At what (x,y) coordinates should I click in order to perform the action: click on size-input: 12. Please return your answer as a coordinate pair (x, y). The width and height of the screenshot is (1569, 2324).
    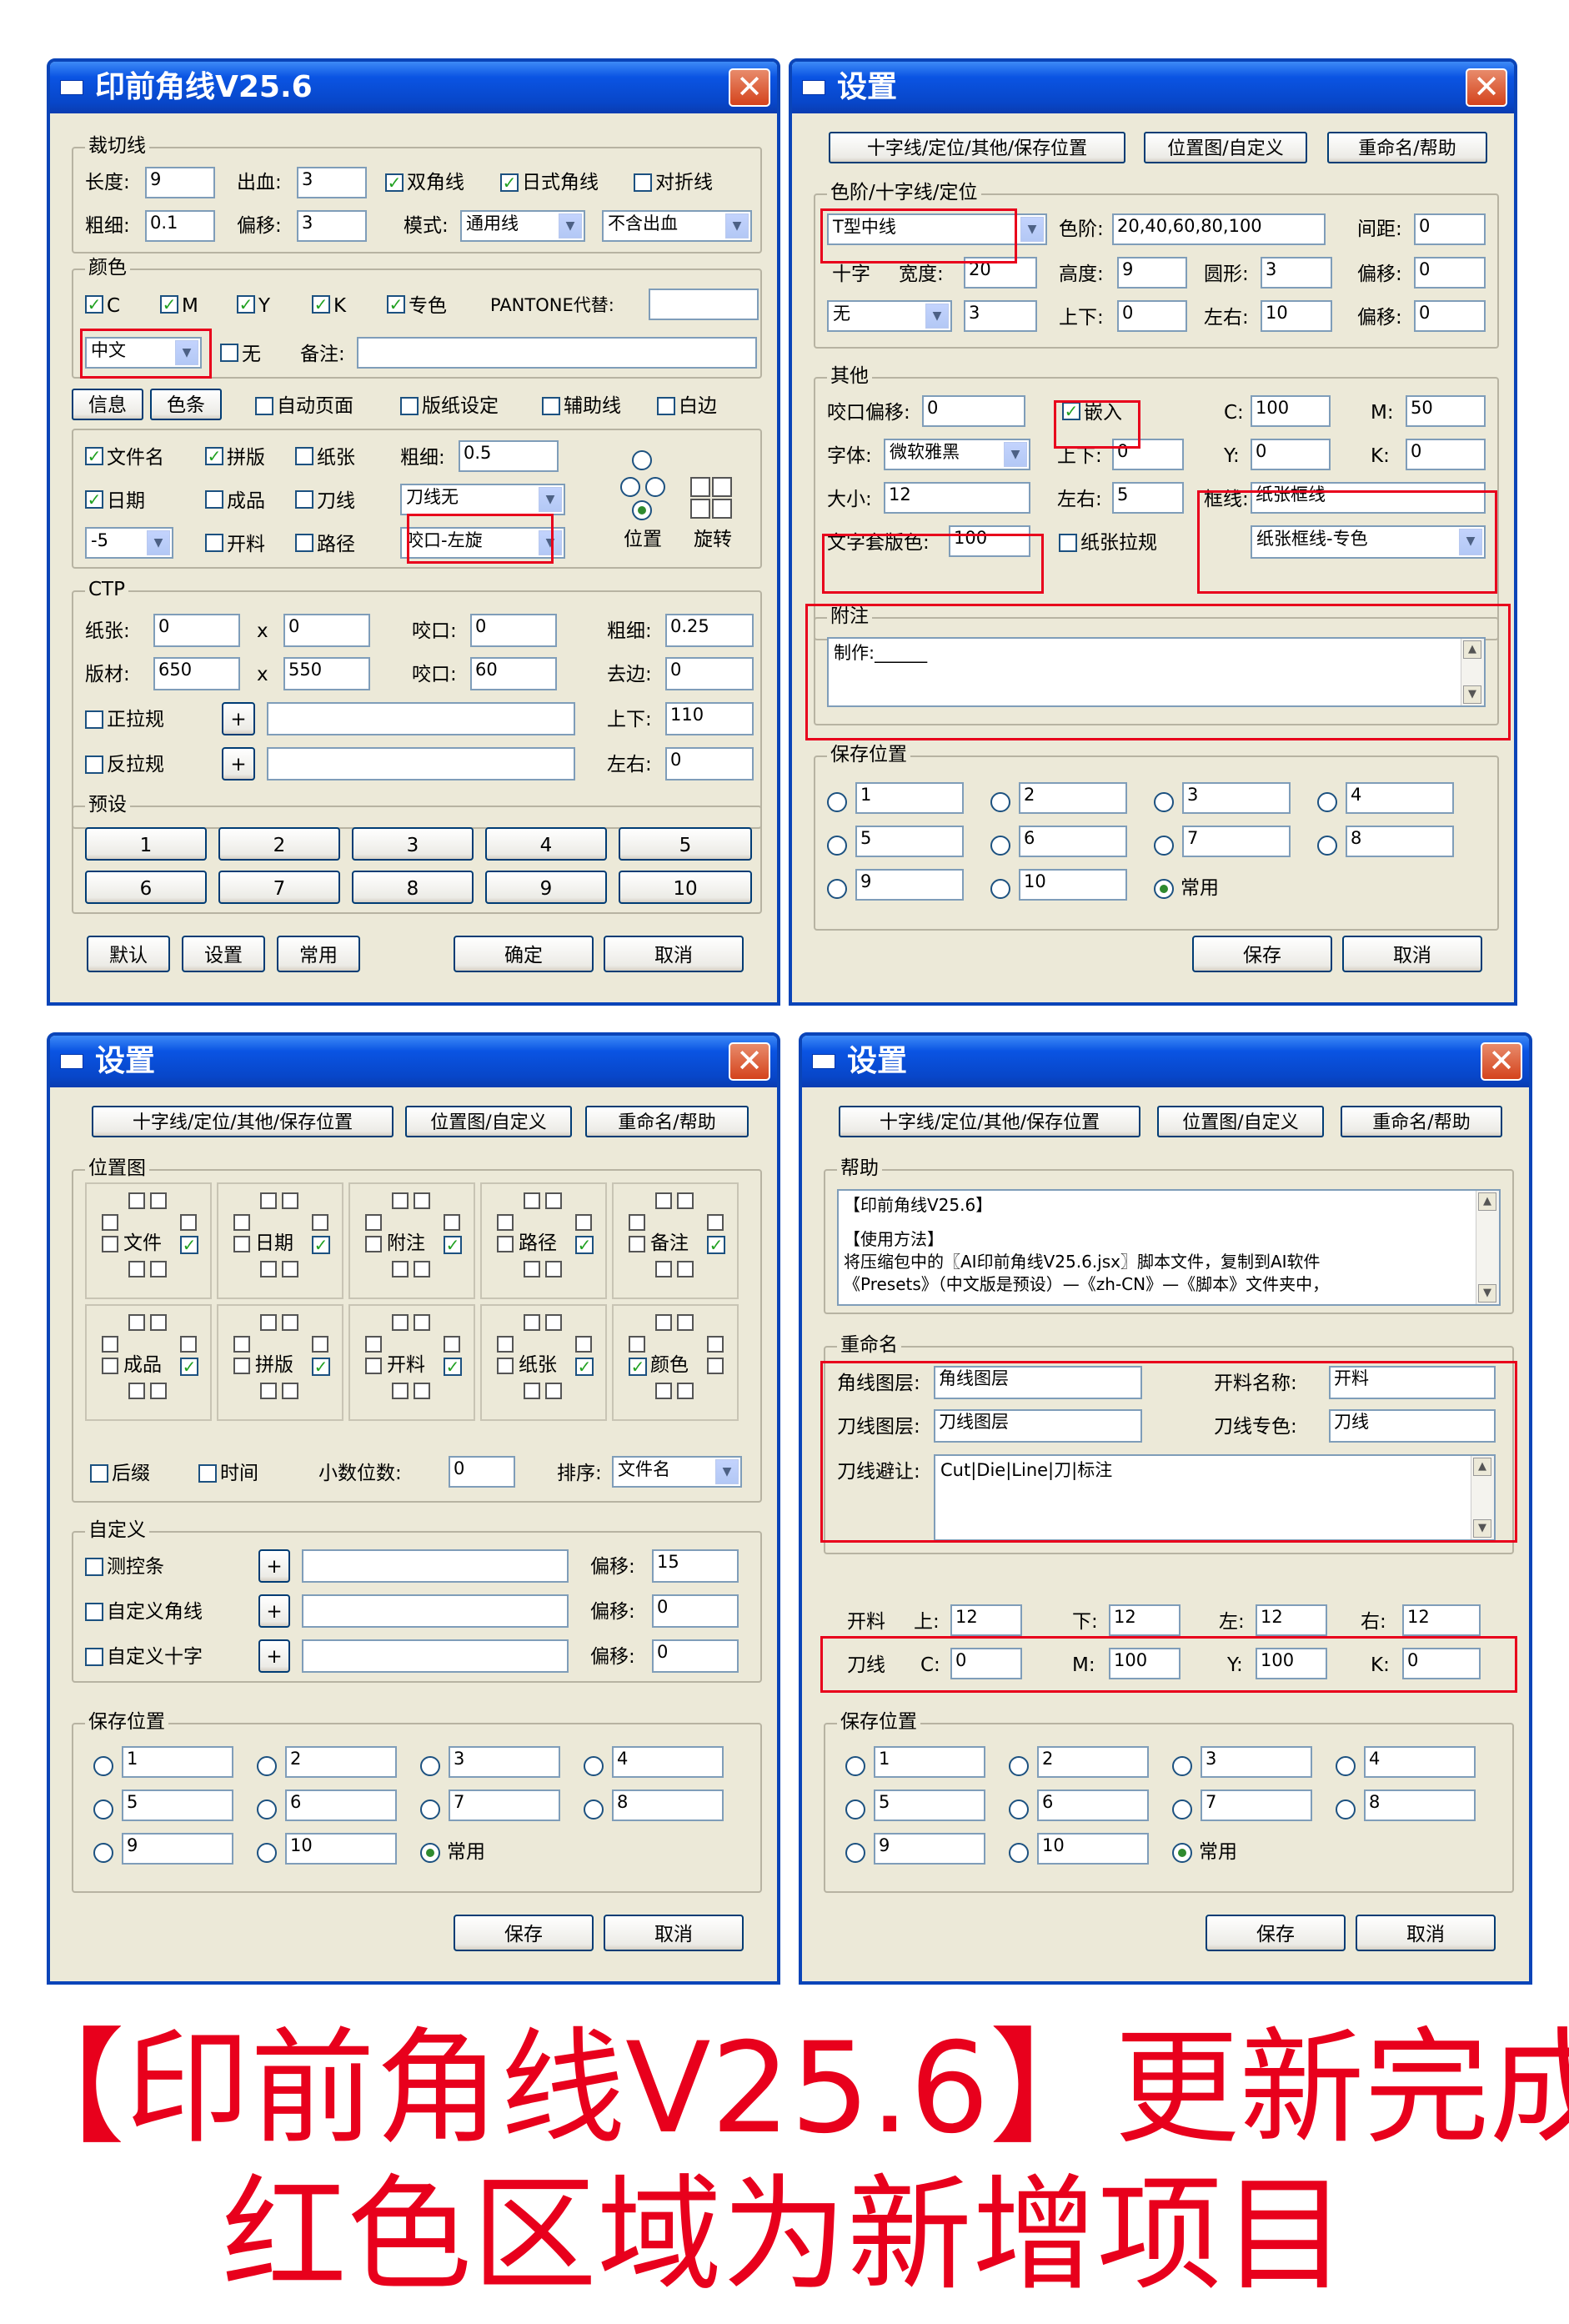
    Looking at the image, I should click on (957, 498).